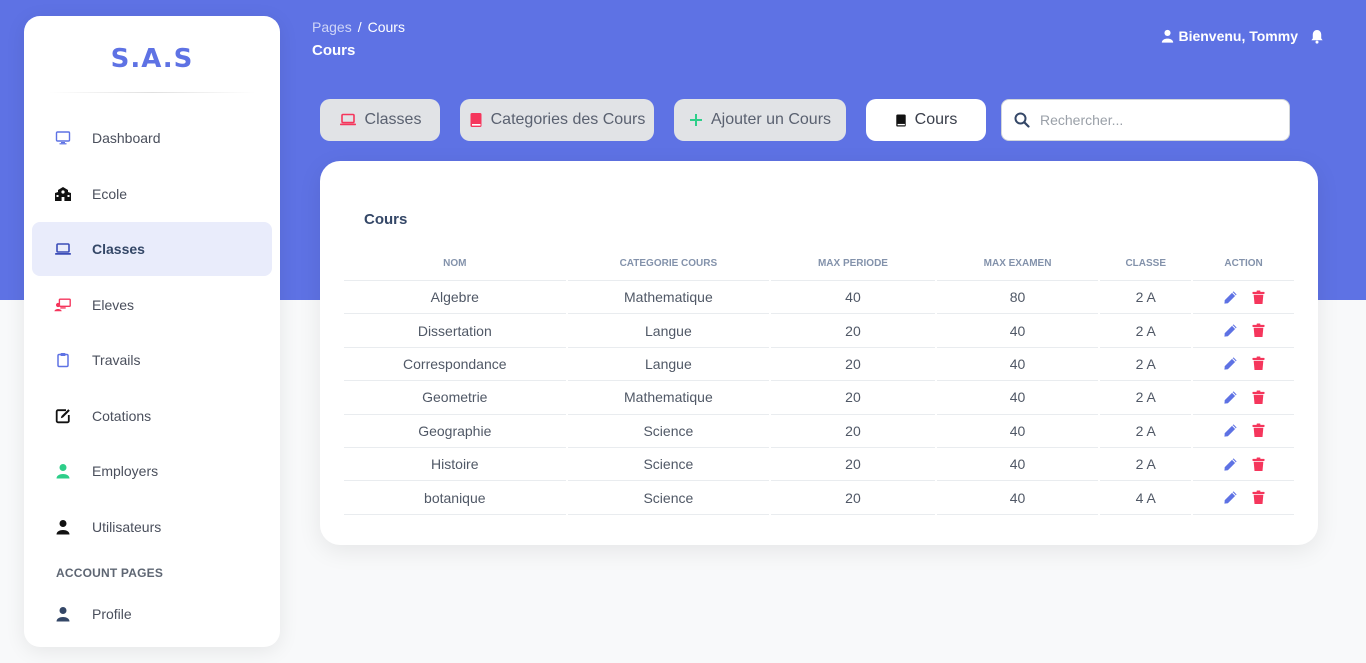 The width and height of the screenshot is (1366, 663). I want to click on table-row: Algebre Mathematique 40 80 2 A, so click(819, 298).